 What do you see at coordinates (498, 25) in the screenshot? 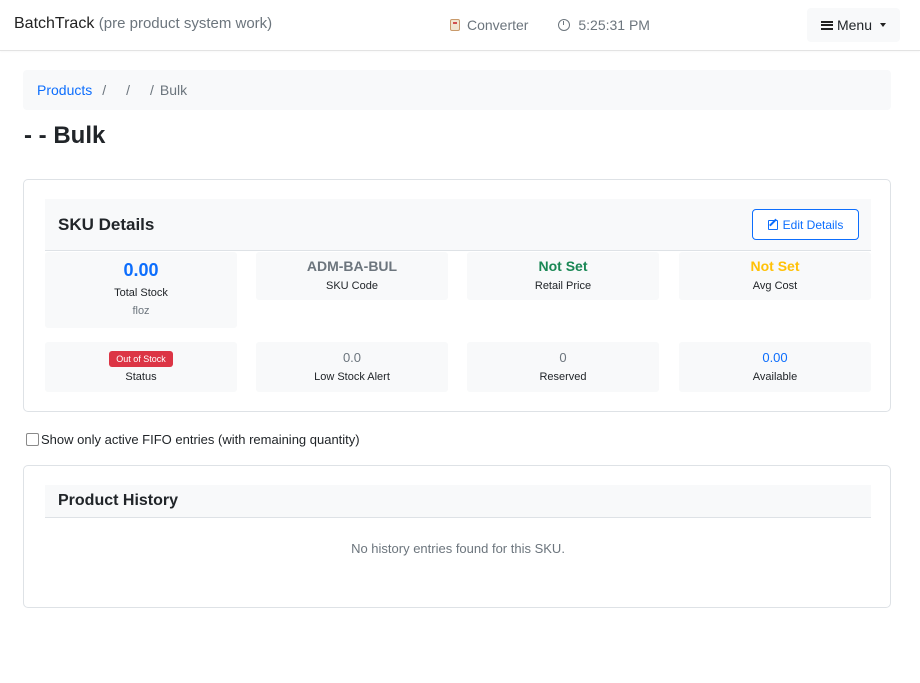
I see `converter-label: Converter` at bounding box center [498, 25].